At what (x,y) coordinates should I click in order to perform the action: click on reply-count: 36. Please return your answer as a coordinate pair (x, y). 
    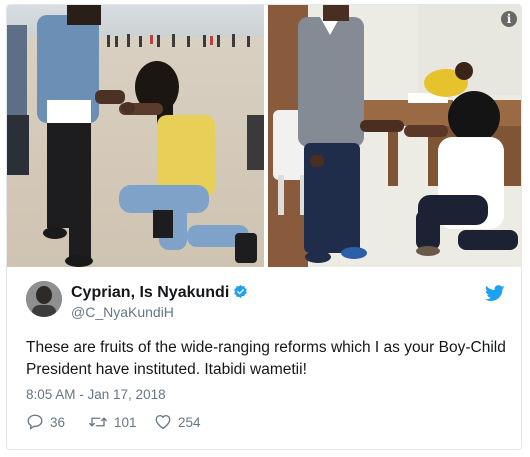
    Looking at the image, I should click on (58, 422).